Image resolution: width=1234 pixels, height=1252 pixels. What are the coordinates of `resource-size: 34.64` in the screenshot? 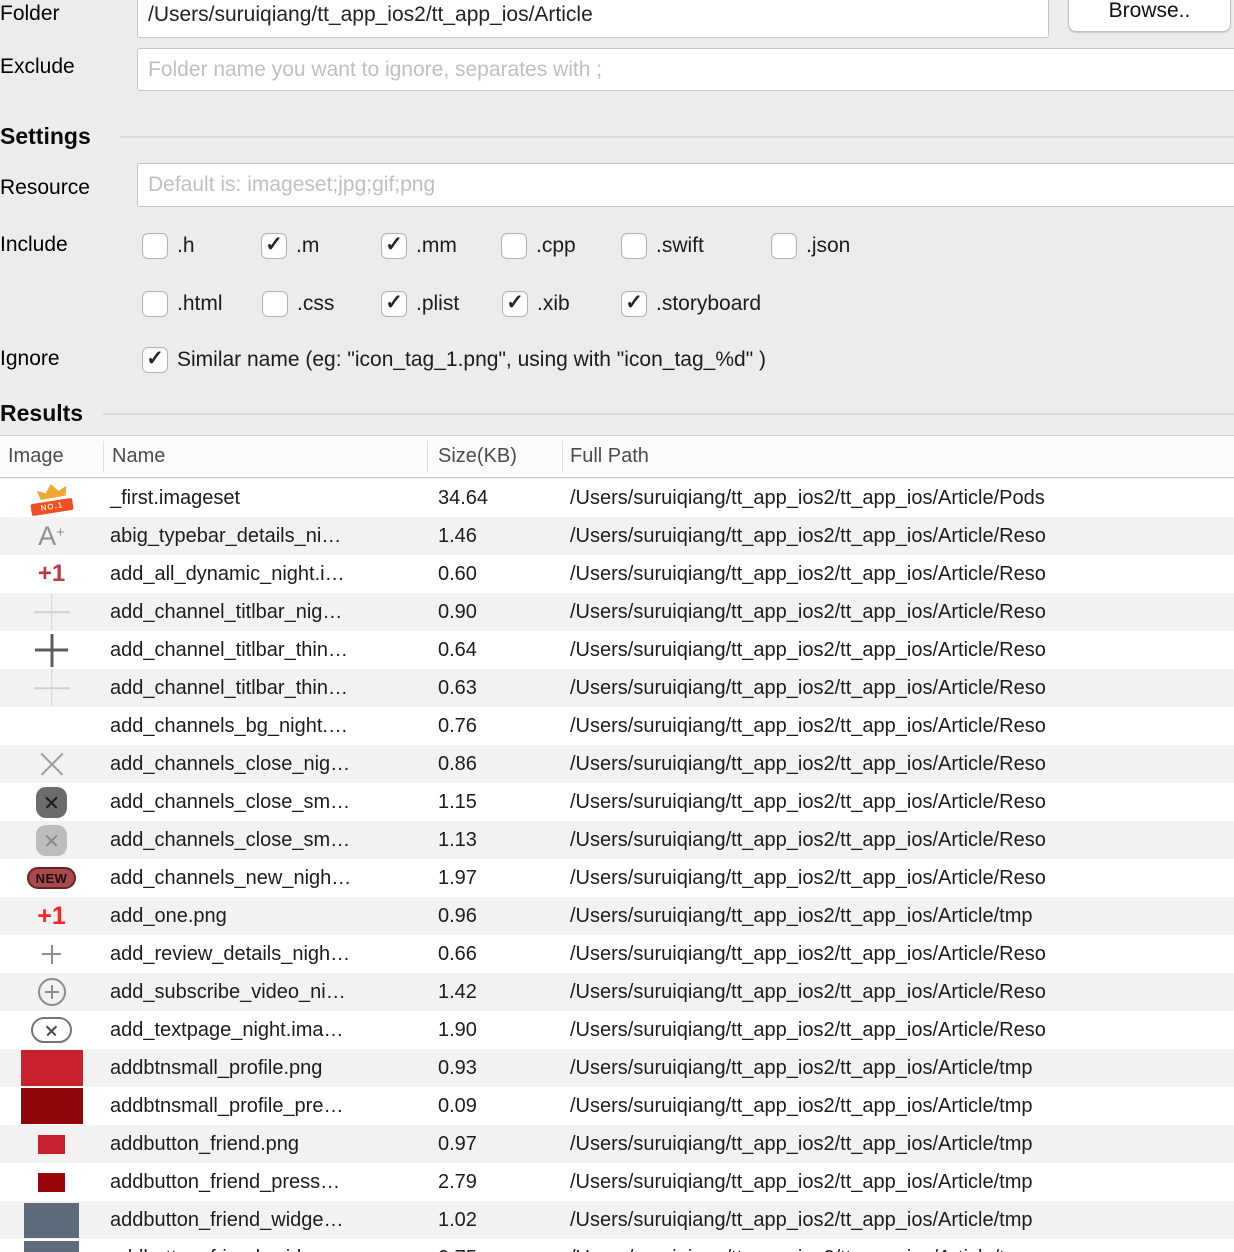 It's located at (463, 497).